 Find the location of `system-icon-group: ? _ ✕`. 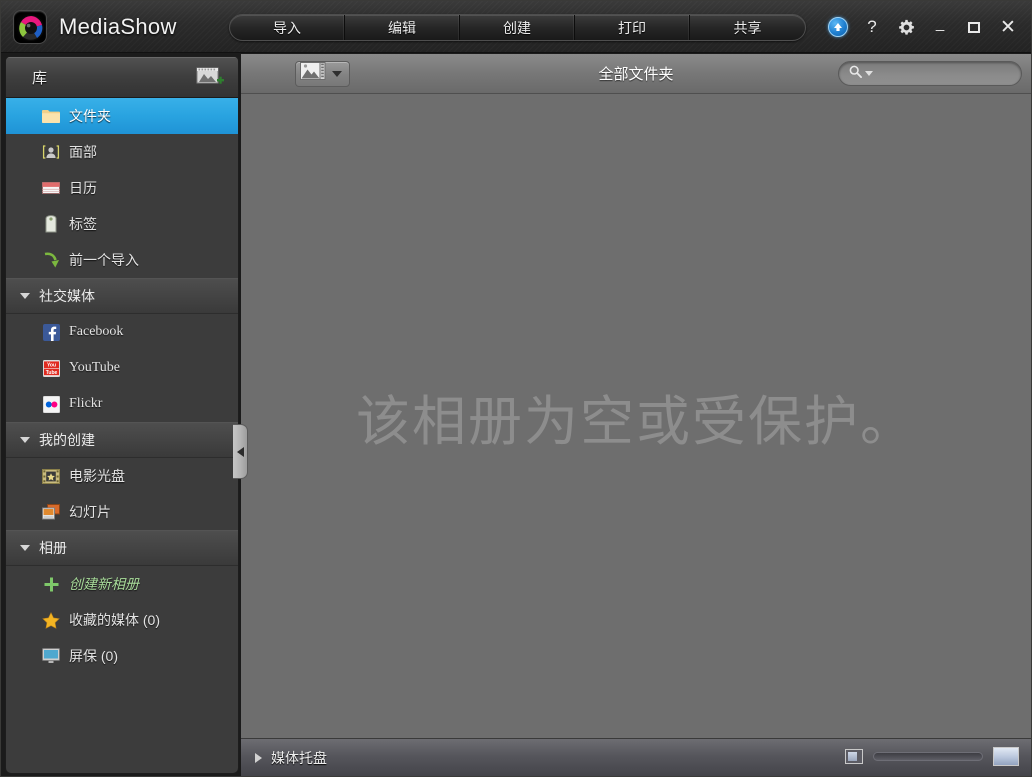

system-icon-group: ? _ ✕ is located at coordinates (923, 27).